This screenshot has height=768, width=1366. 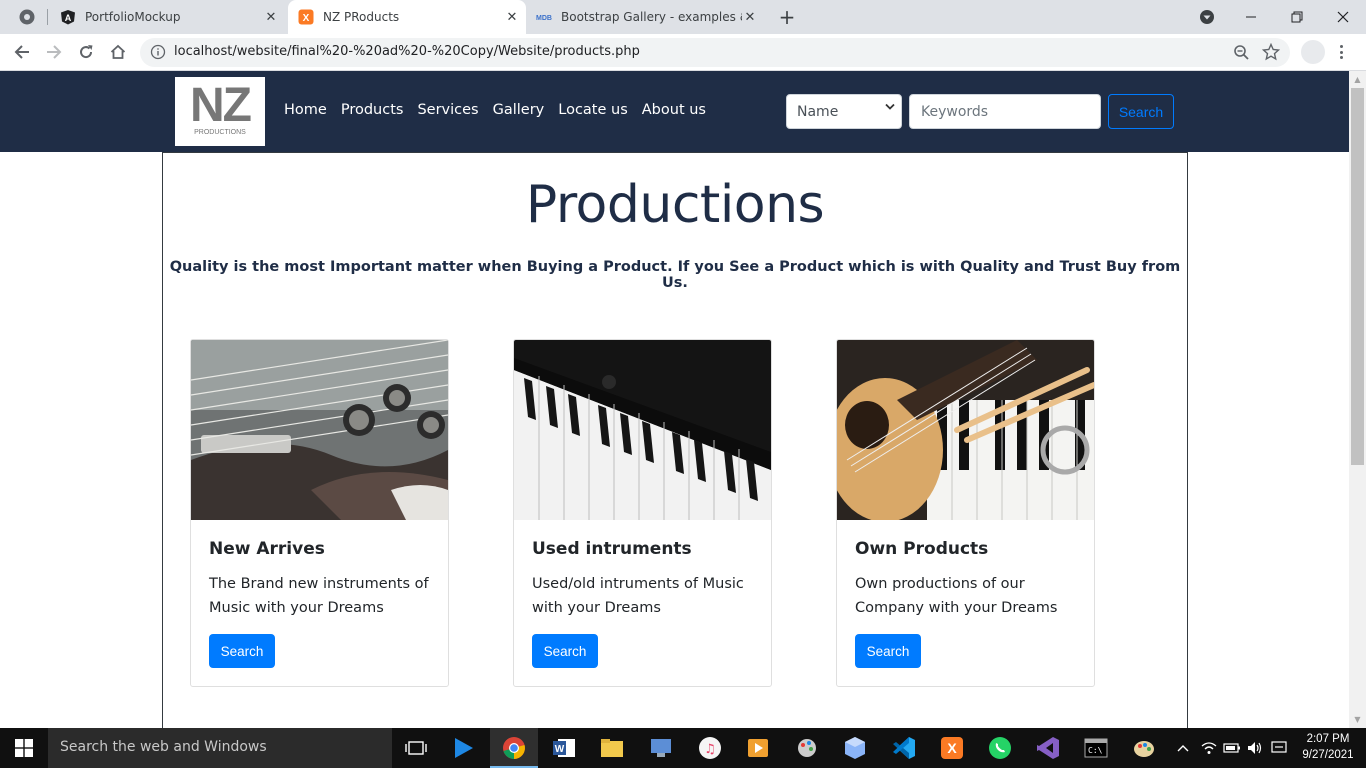 I want to click on paint-palette-icon, so click(x=1144, y=748).